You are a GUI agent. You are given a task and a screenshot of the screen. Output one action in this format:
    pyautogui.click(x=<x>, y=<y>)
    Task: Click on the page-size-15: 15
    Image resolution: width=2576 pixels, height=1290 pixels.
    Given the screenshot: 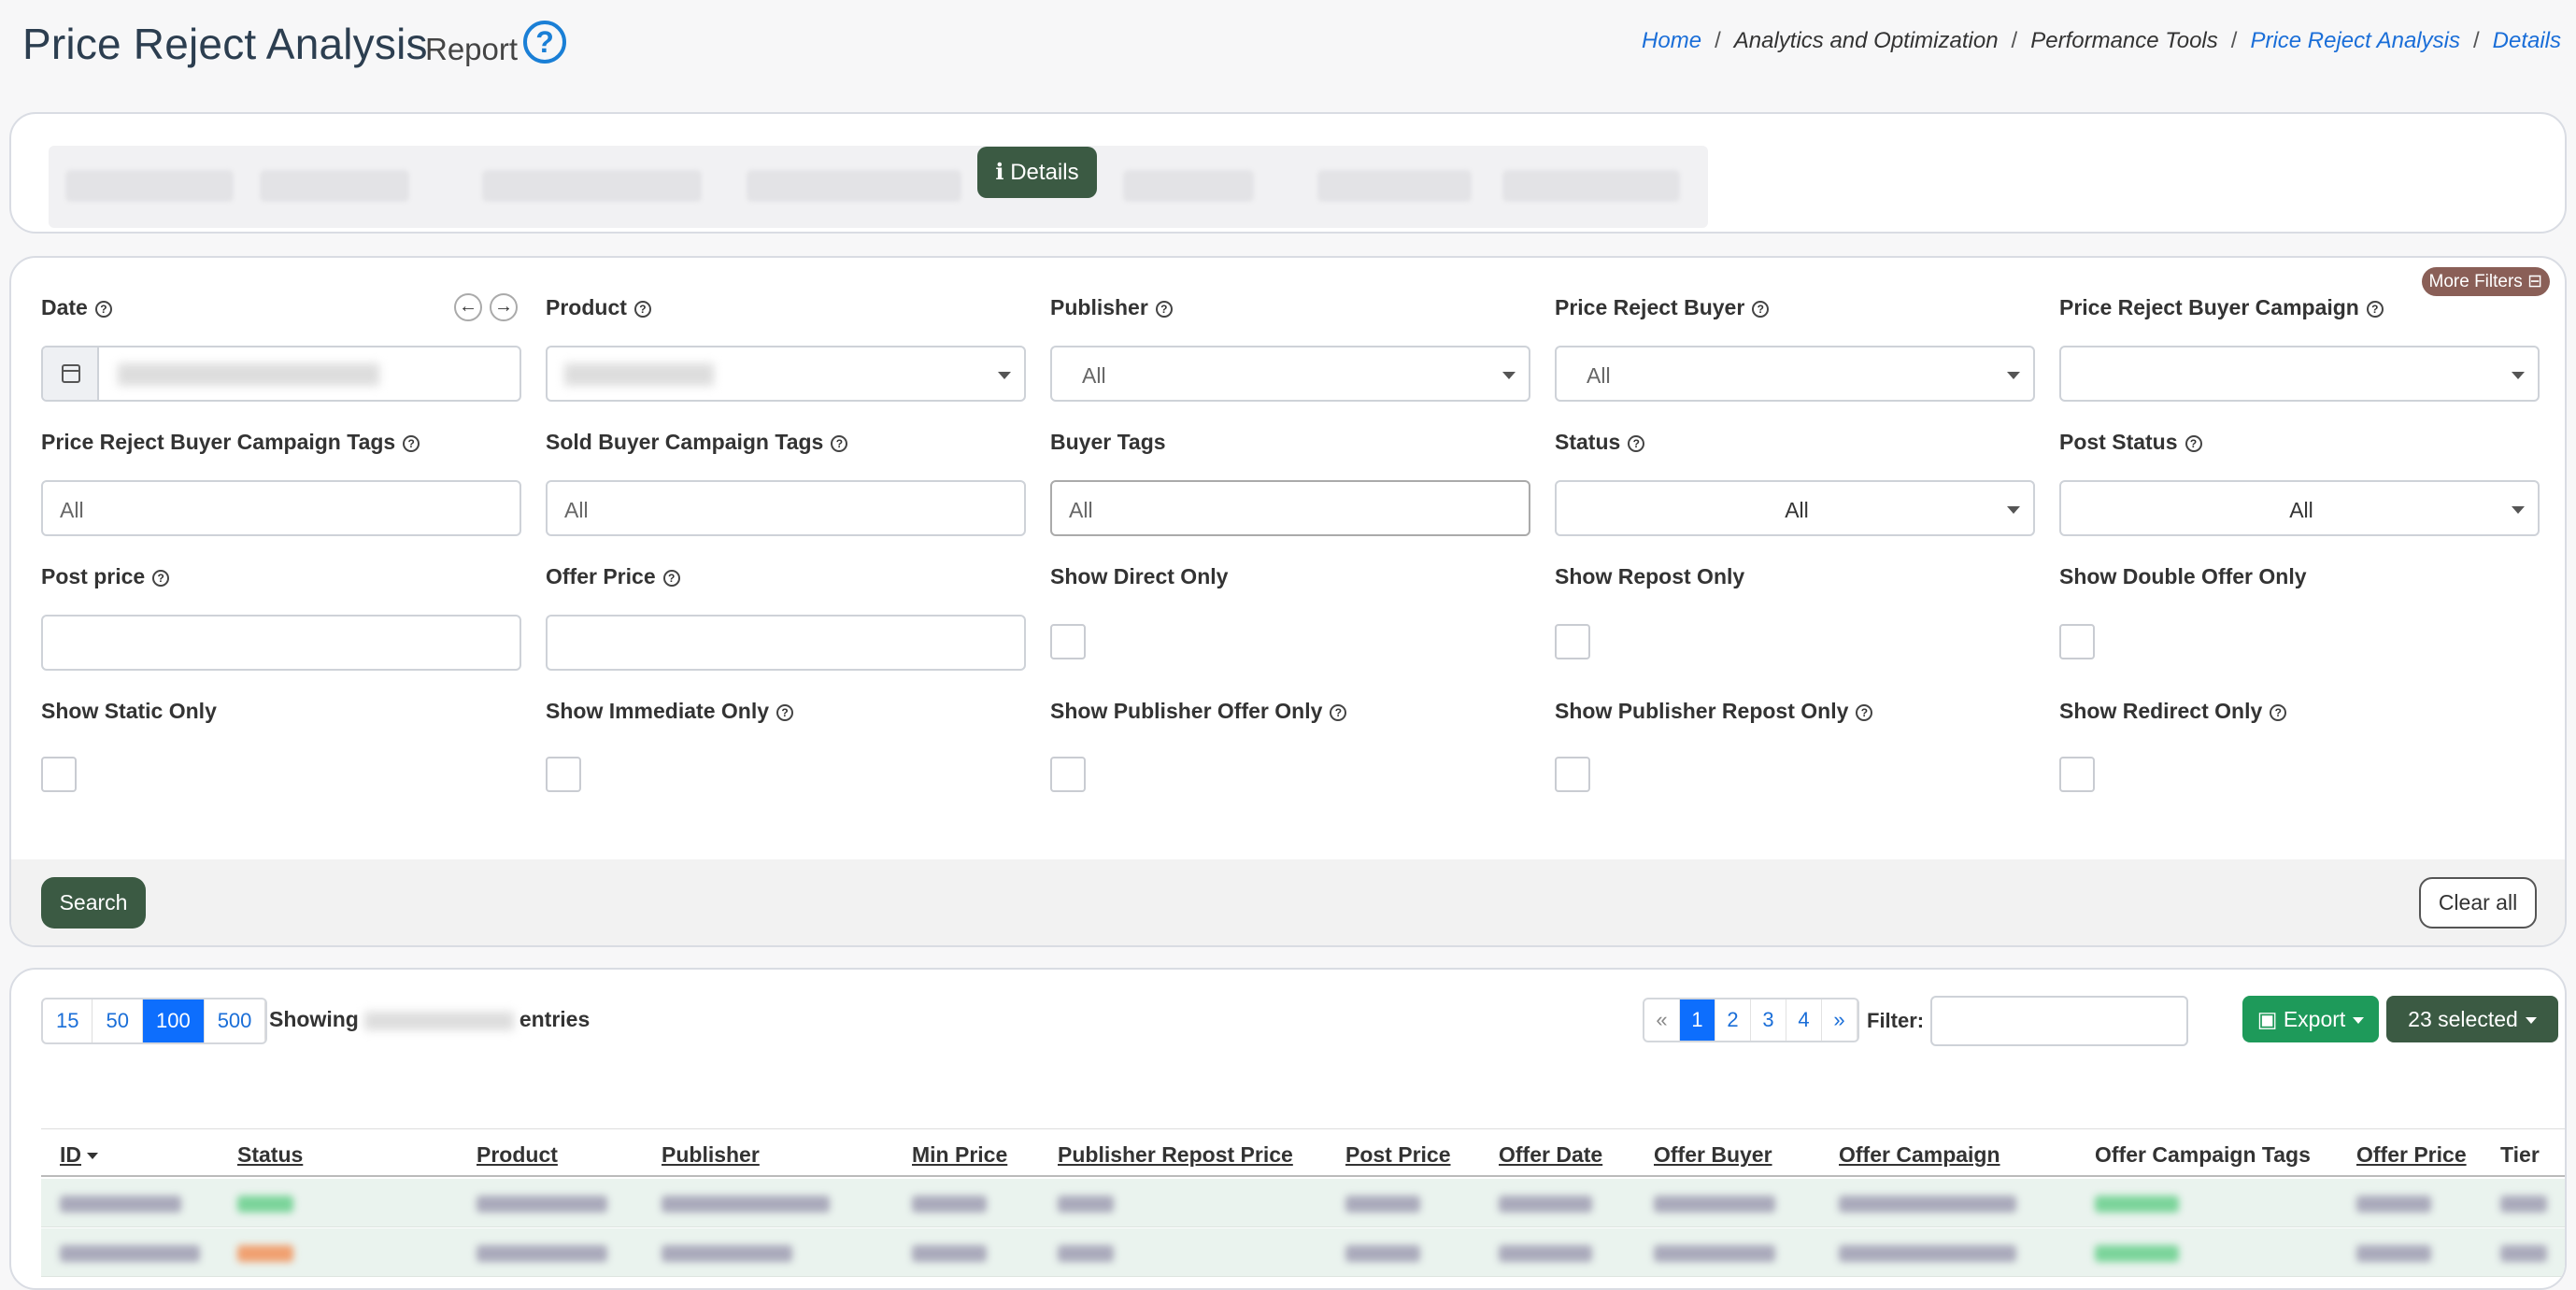 What is the action you would take?
    pyautogui.click(x=68, y=1020)
    